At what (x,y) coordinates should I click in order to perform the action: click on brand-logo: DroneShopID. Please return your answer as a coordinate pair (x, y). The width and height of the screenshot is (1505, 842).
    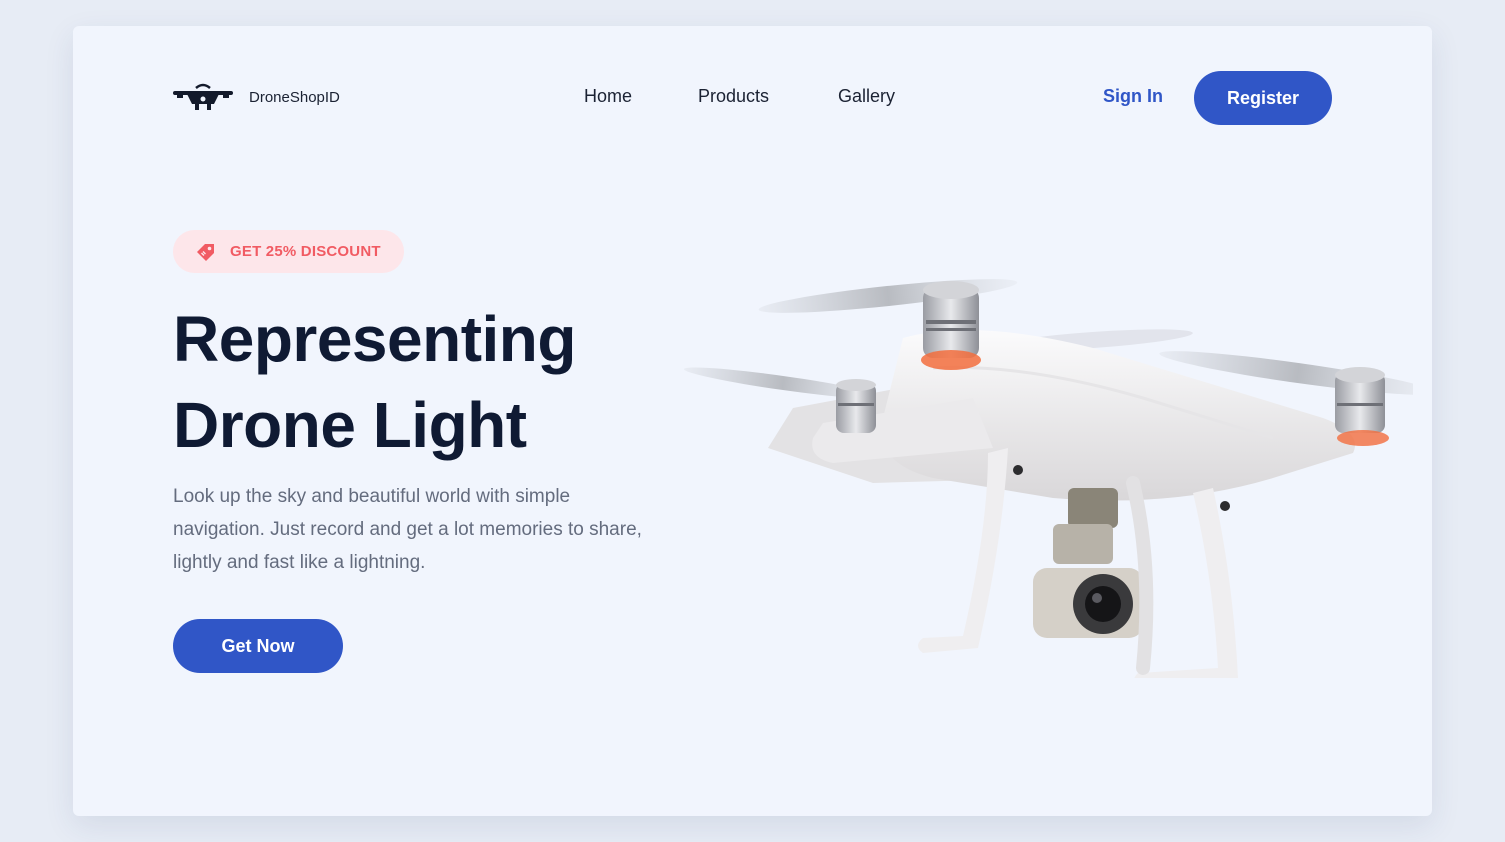
    Looking at the image, I should click on (256, 97).